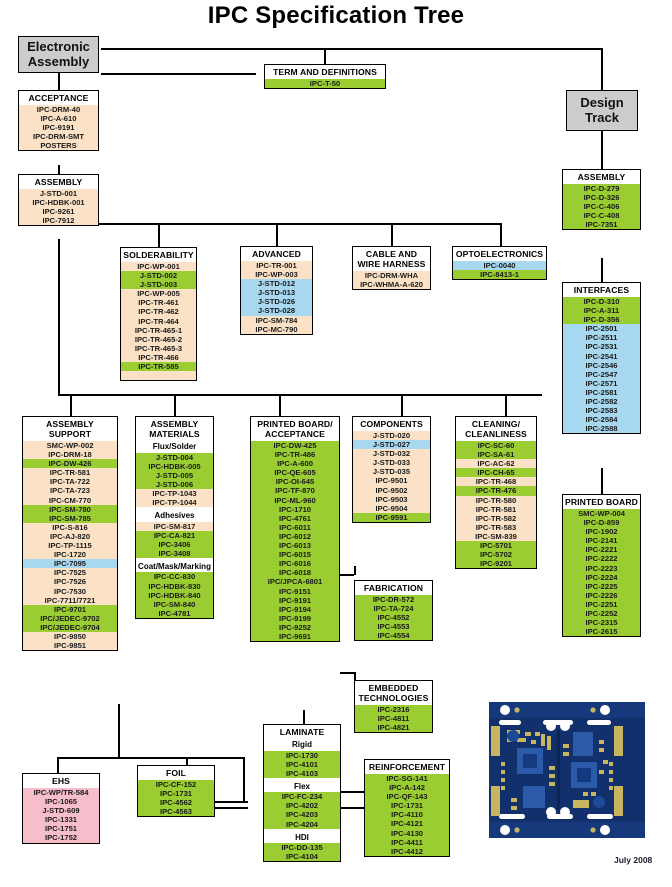 This screenshot has width=672, height=887. I want to click on spec-item: IPC-MC-790, so click(276, 329).